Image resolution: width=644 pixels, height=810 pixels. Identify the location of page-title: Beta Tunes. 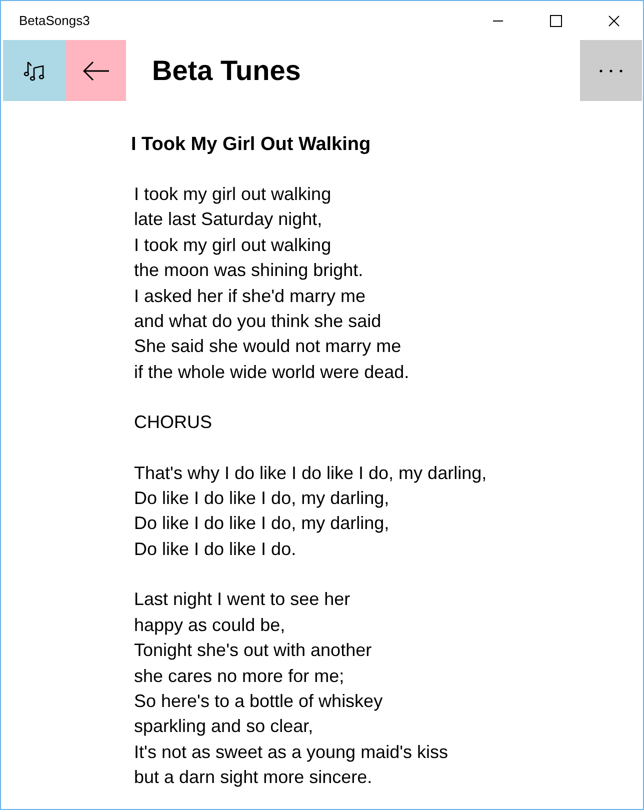
(227, 71).